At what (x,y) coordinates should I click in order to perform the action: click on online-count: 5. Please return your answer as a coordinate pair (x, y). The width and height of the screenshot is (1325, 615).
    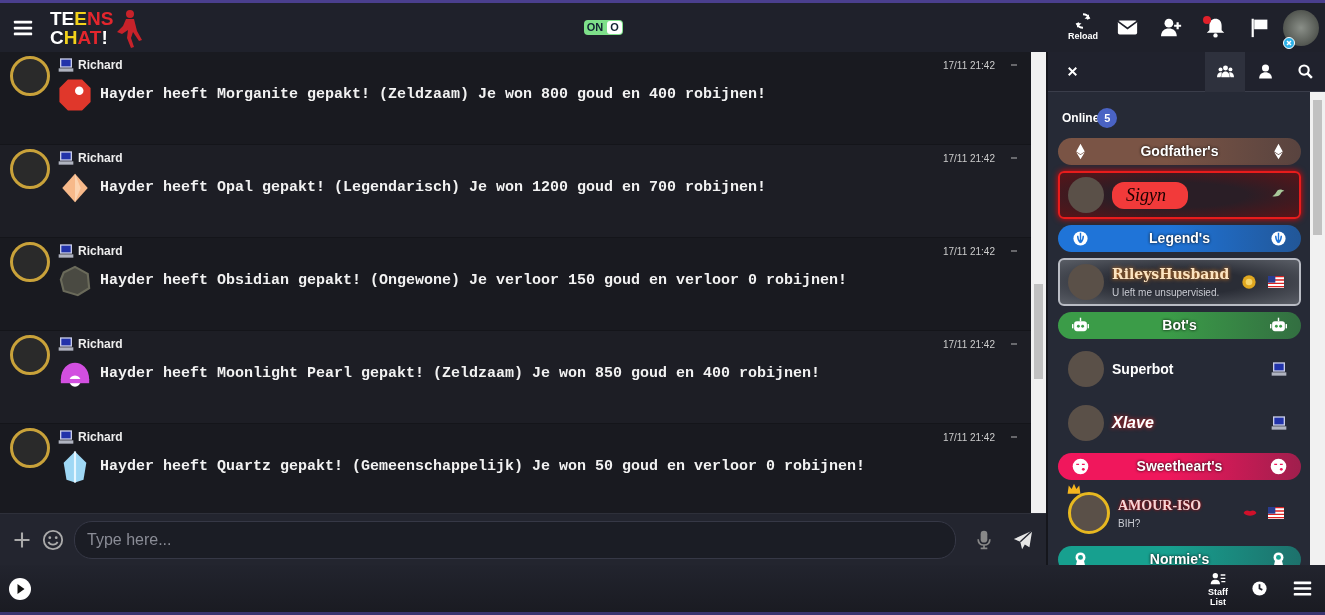
    Looking at the image, I should click on (1107, 118).